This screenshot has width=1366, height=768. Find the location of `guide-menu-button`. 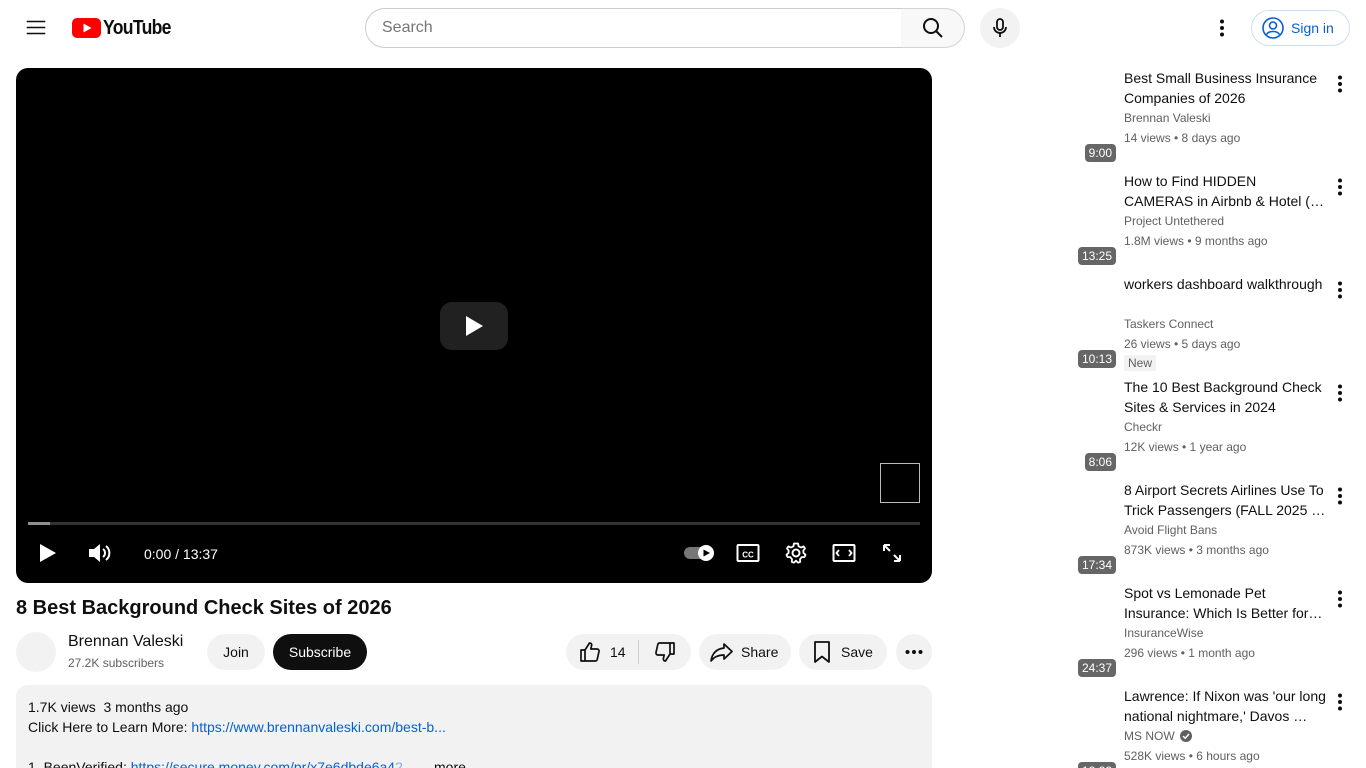

guide-menu-button is located at coordinates (36, 28).